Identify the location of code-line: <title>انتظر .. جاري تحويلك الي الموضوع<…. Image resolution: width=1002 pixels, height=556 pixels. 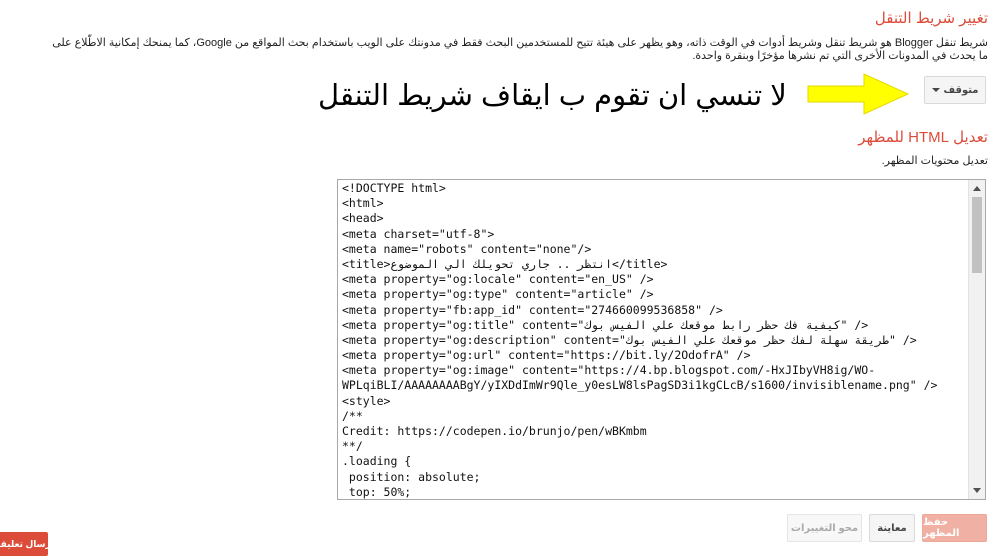
(505, 263).